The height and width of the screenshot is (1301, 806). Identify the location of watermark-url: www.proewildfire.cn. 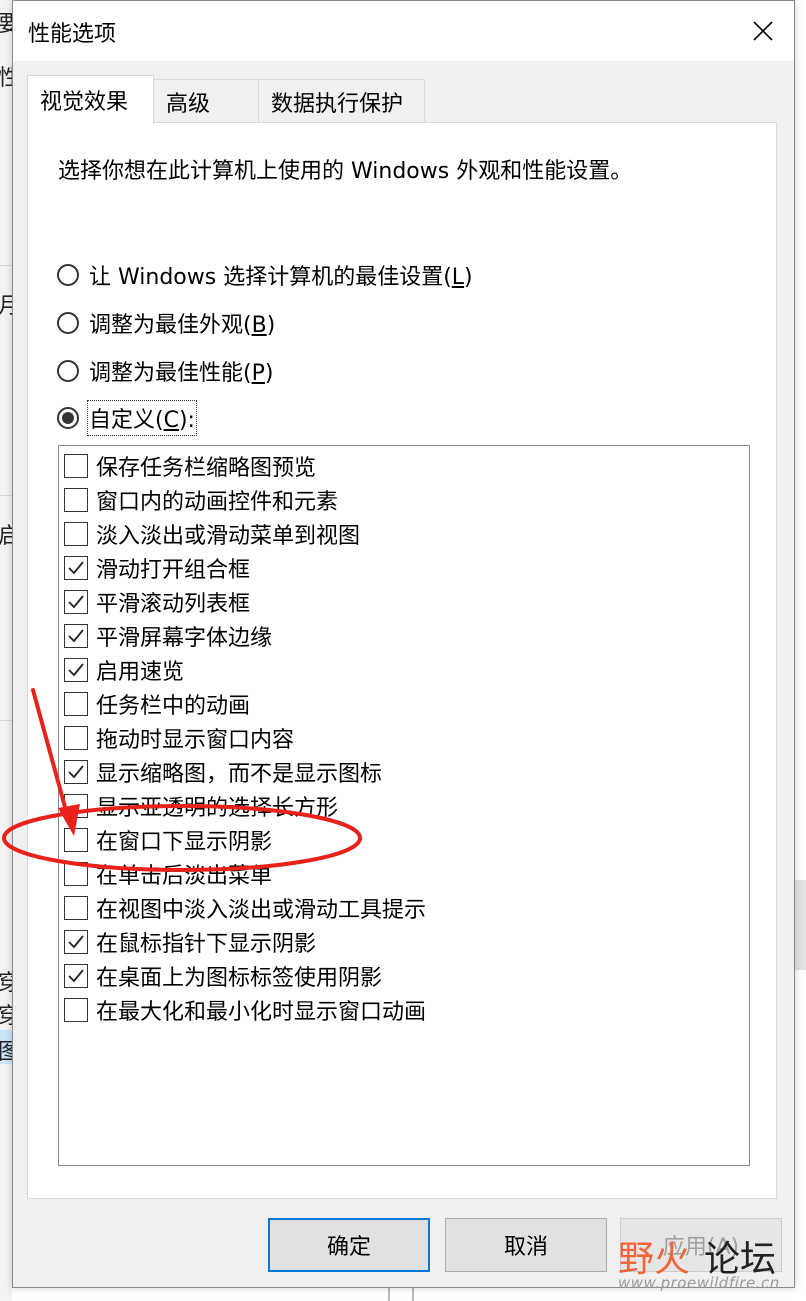
(699, 1283).